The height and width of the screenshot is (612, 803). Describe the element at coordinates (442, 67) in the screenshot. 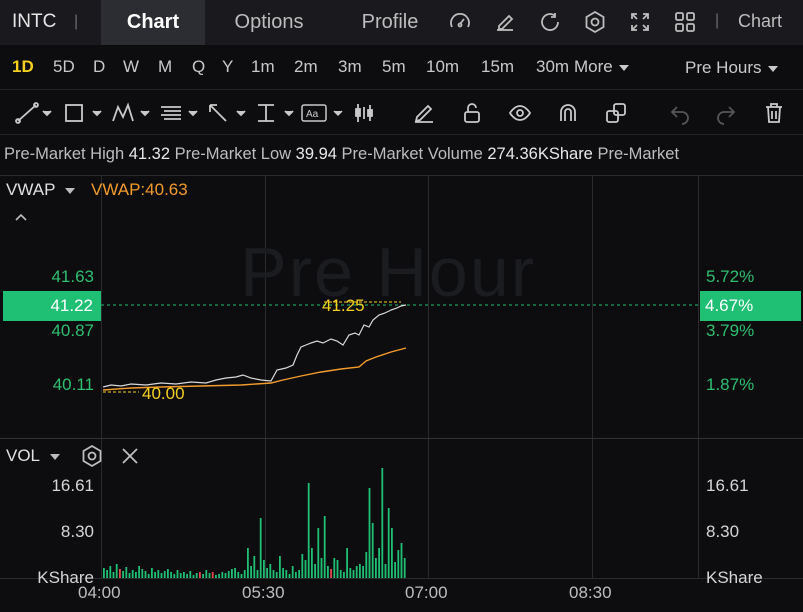

I see `period-10m: 10m` at that location.